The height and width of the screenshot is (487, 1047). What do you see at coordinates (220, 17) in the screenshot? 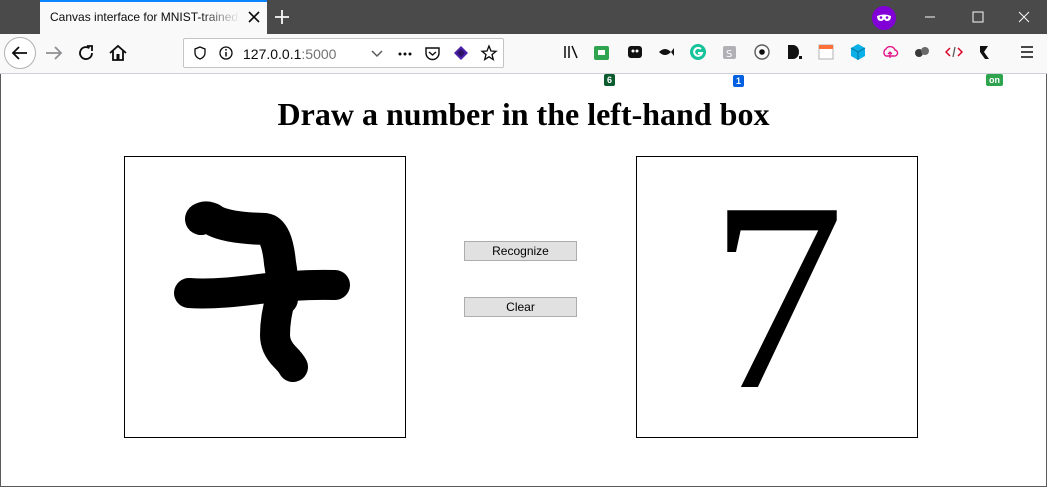
I see `tab-title-fade` at bounding box center [220, 17].